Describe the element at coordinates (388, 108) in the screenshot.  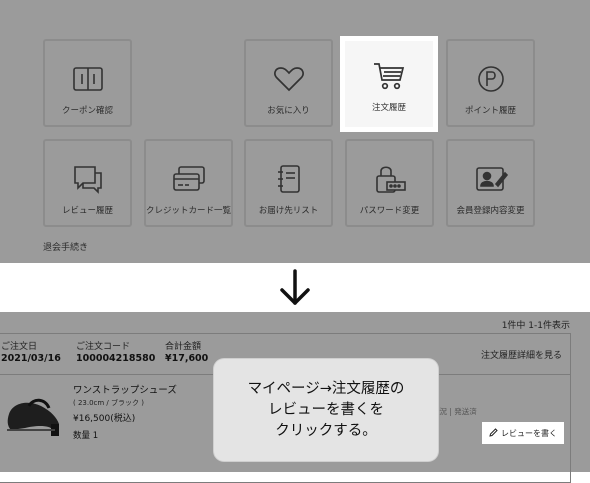
I see `menu-tile-label: 注文履歴` at that location.